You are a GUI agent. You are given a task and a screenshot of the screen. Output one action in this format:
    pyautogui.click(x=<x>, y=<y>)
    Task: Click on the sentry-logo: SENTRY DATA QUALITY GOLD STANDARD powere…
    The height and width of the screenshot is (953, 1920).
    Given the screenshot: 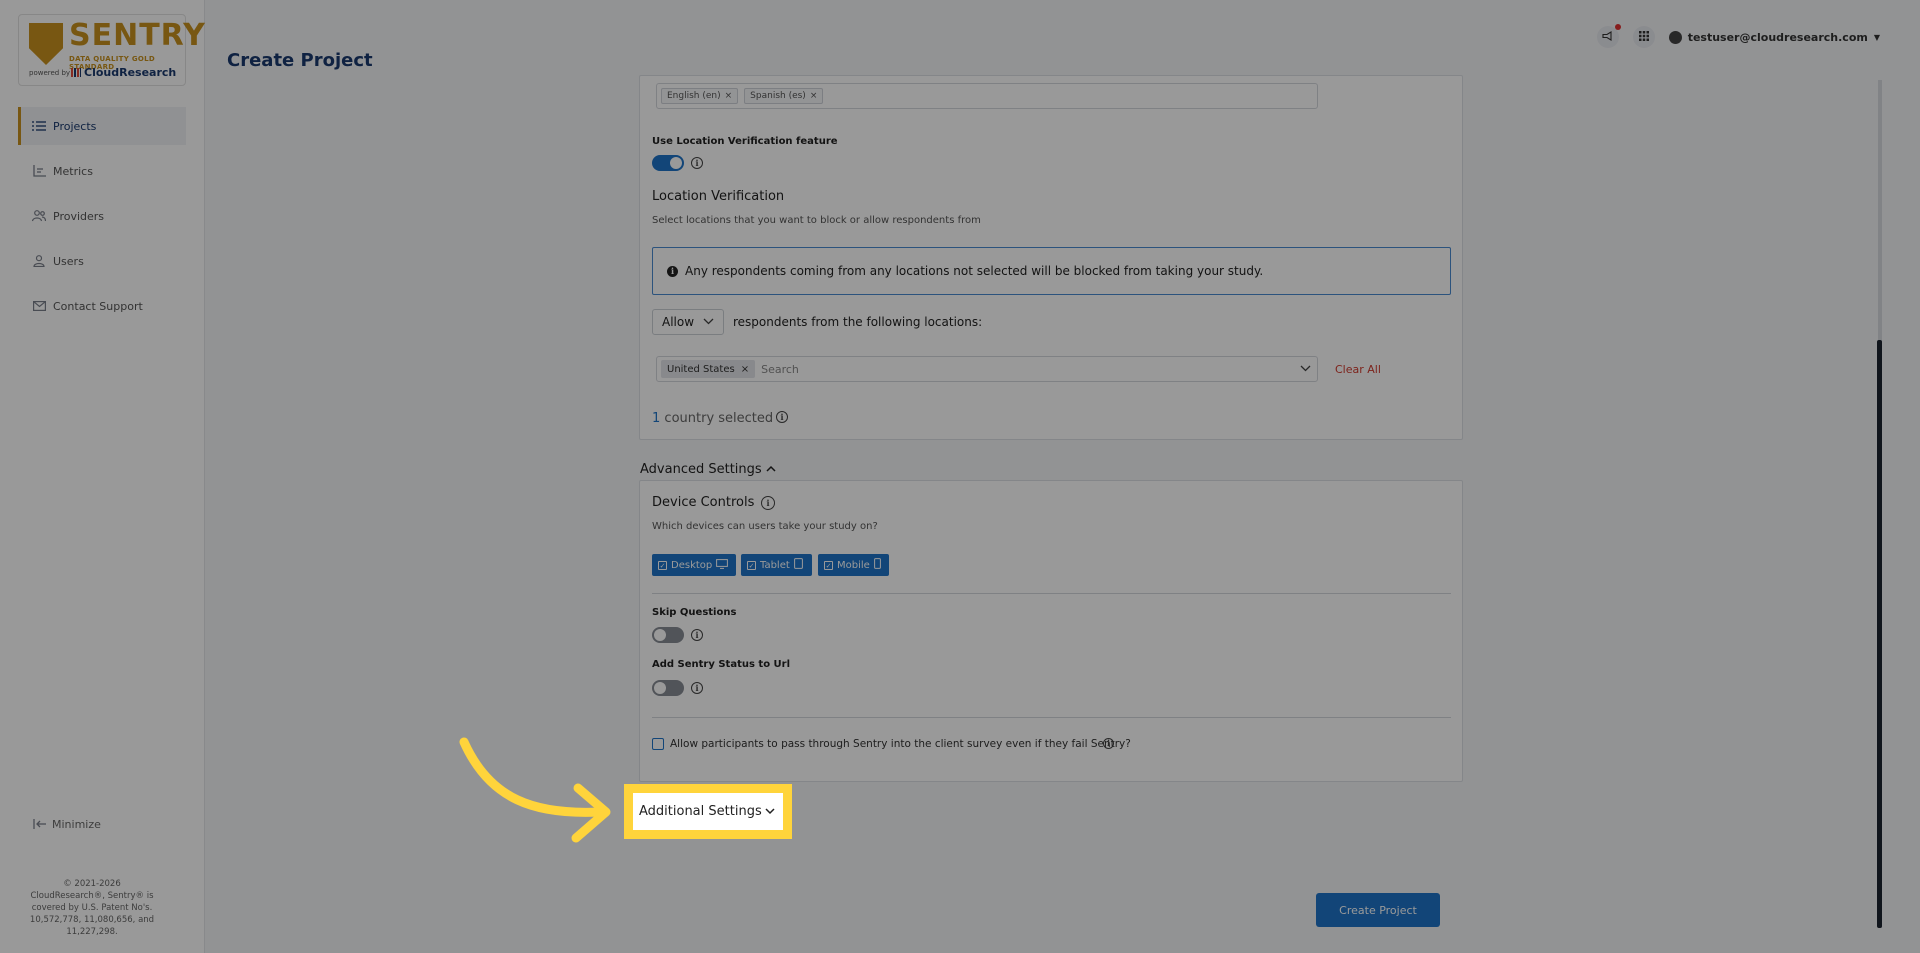 What is the action you would take?
    pyautogui.click(x=111, y=50)
    